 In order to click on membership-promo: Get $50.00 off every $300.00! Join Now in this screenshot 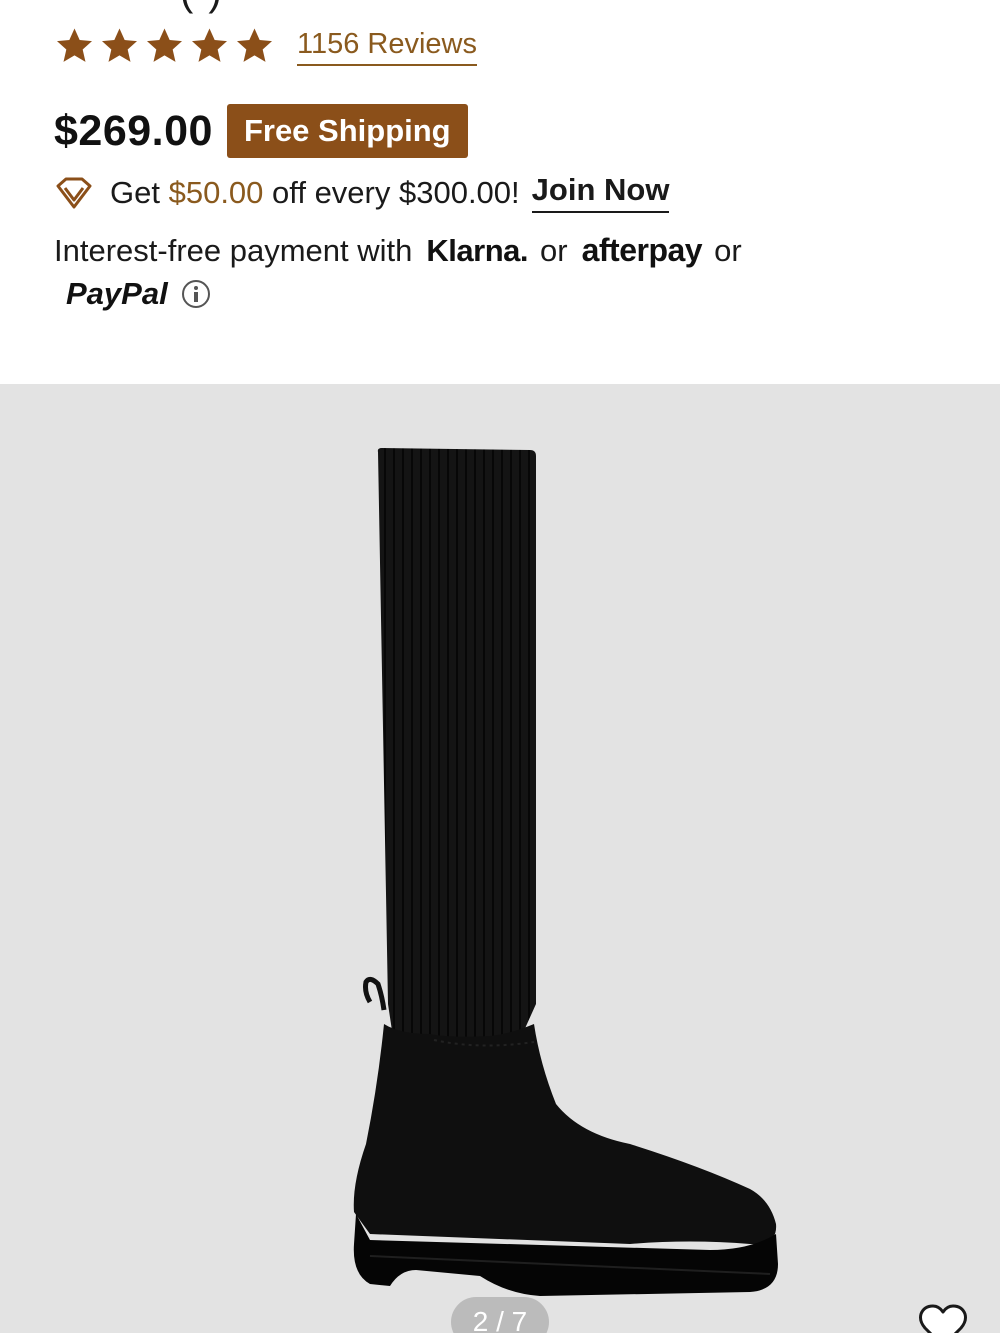, I will do `click(362, 192)`.